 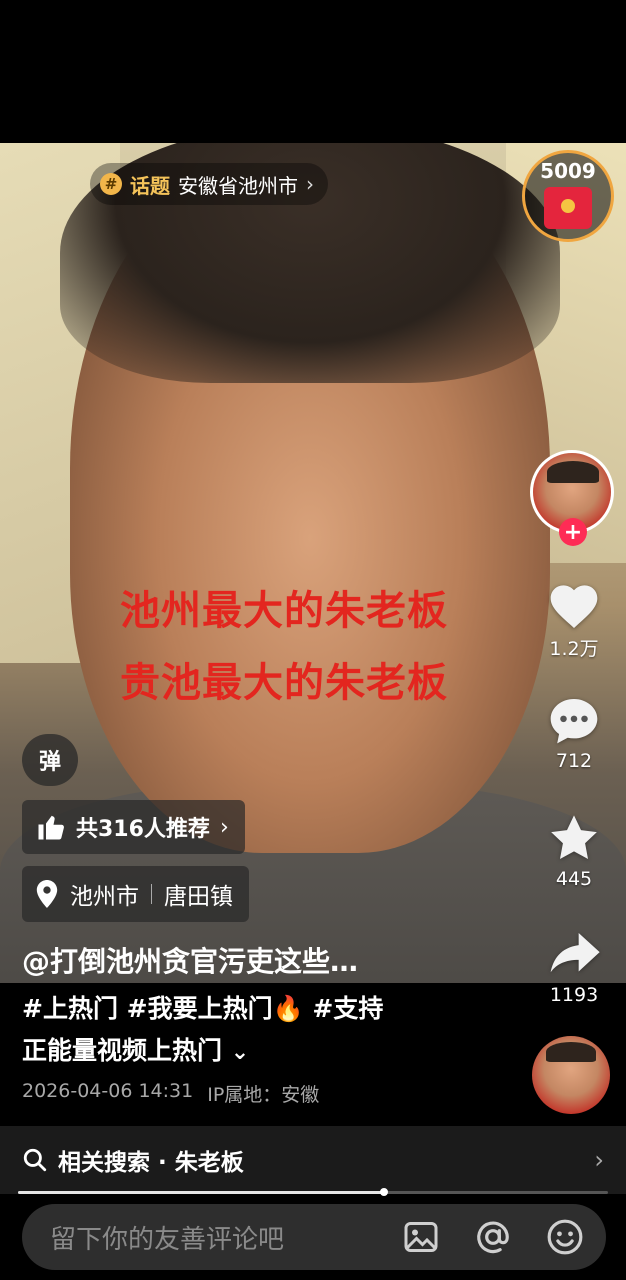 What do you see at coordinates (201, 1192) in the screenshot?
I see `progress-fill` at bounding box center [201, 1192].